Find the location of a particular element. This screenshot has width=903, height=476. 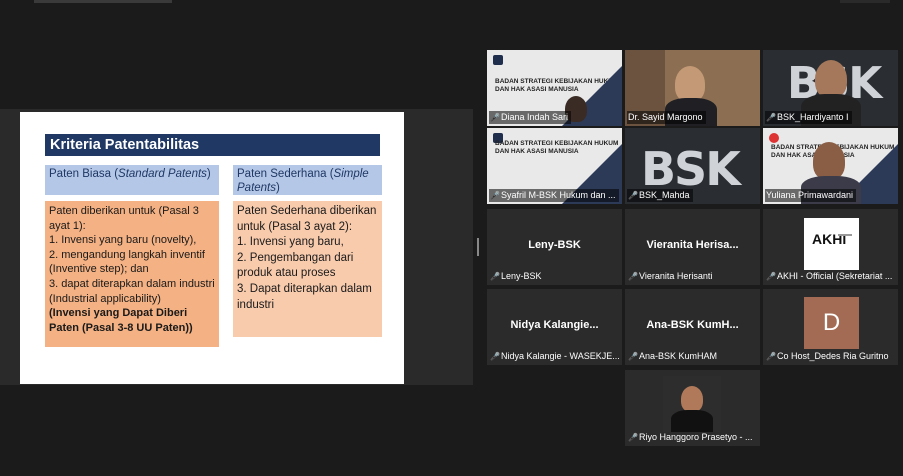

video-tile: Vieranita Herisa... 🎤 Vieranita Herisanti is located at coordinates (692, 247).